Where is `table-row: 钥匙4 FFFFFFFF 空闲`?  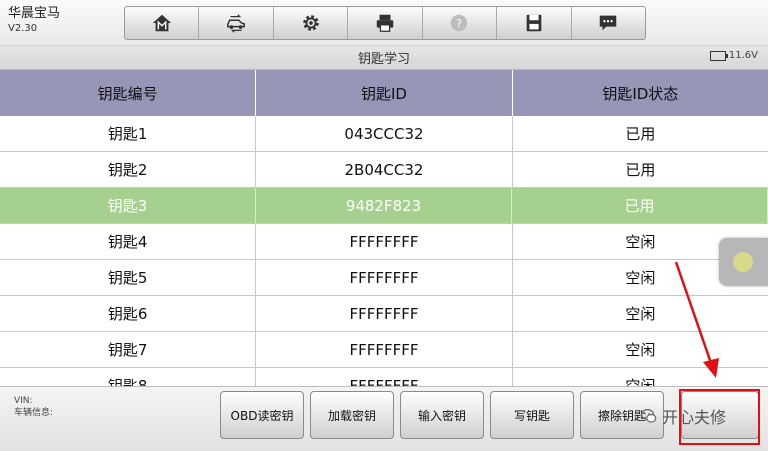
table-row: 钥匙4 FFFFFFFF 空闲 is located at coordinates (384, 242).